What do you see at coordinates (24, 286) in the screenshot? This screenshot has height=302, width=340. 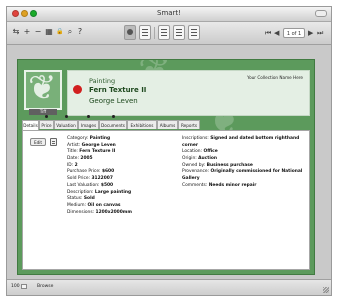 I see `zoom-control` at bounding box center [24, 286].